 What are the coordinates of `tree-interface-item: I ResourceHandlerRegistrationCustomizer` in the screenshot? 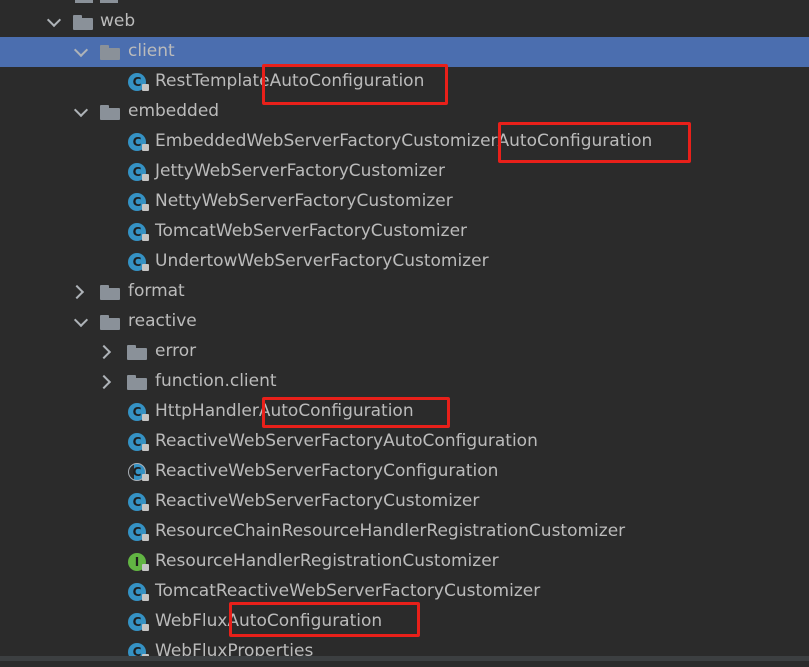 It's located at (404, 562).